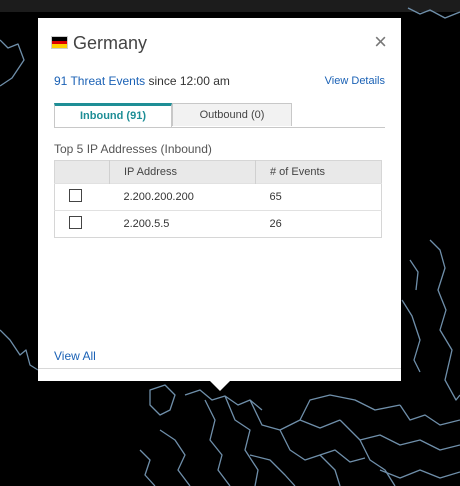  I want to click on popup-pointer, so click(220, 386).